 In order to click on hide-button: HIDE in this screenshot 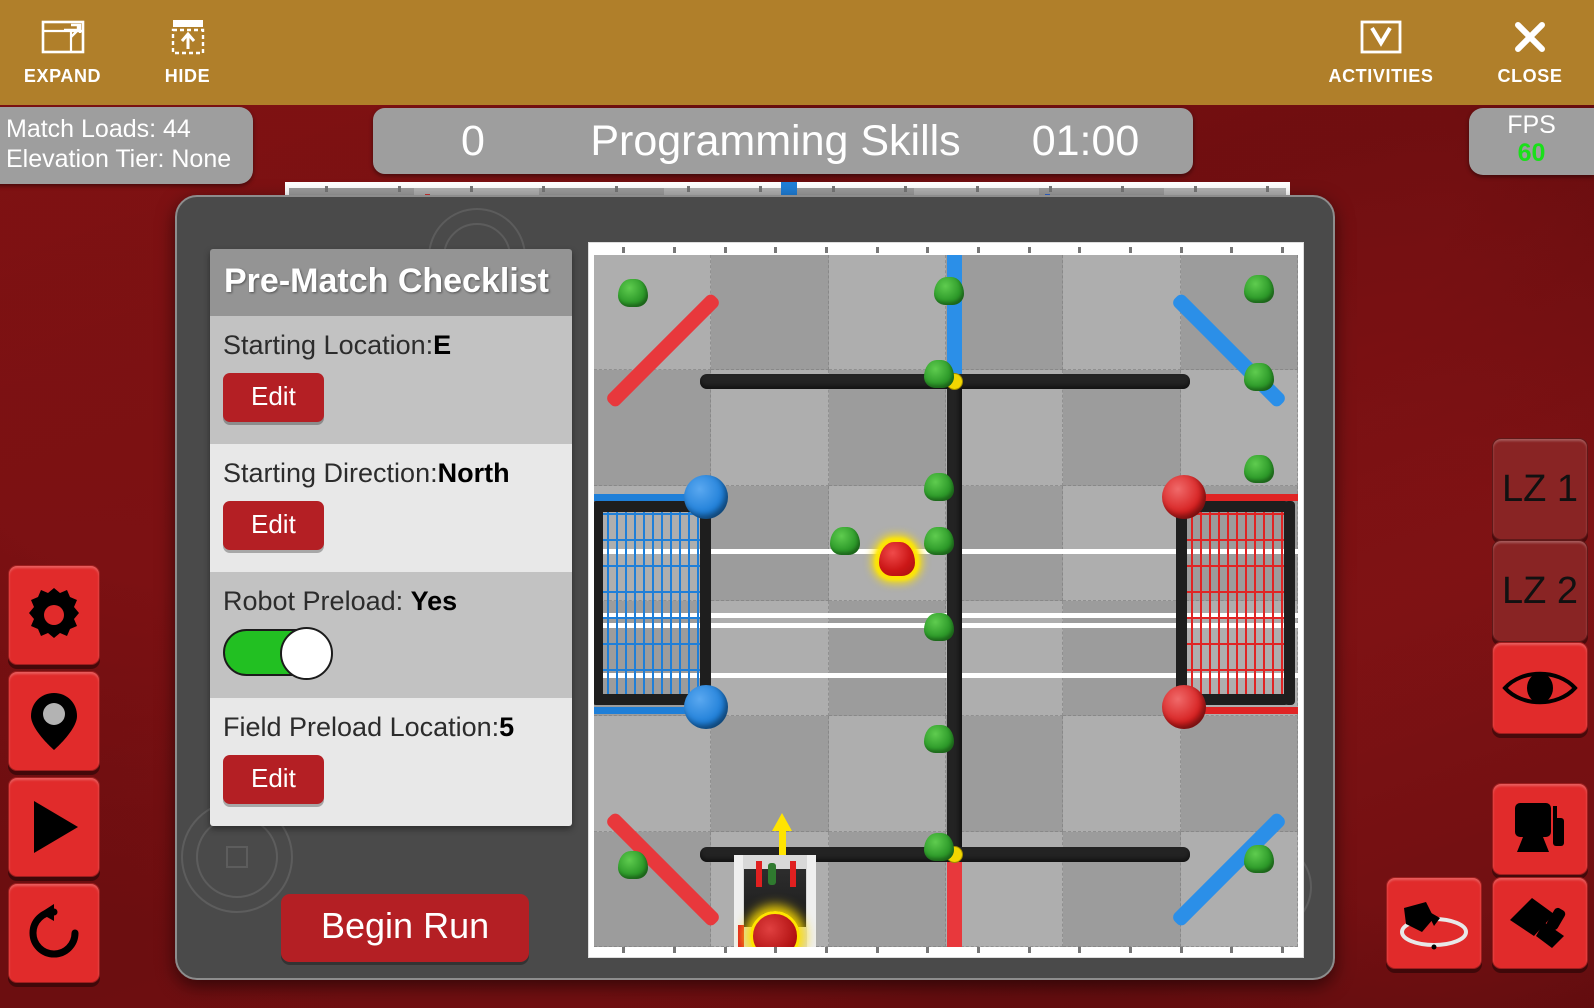, I will do `click(187, 52)`.